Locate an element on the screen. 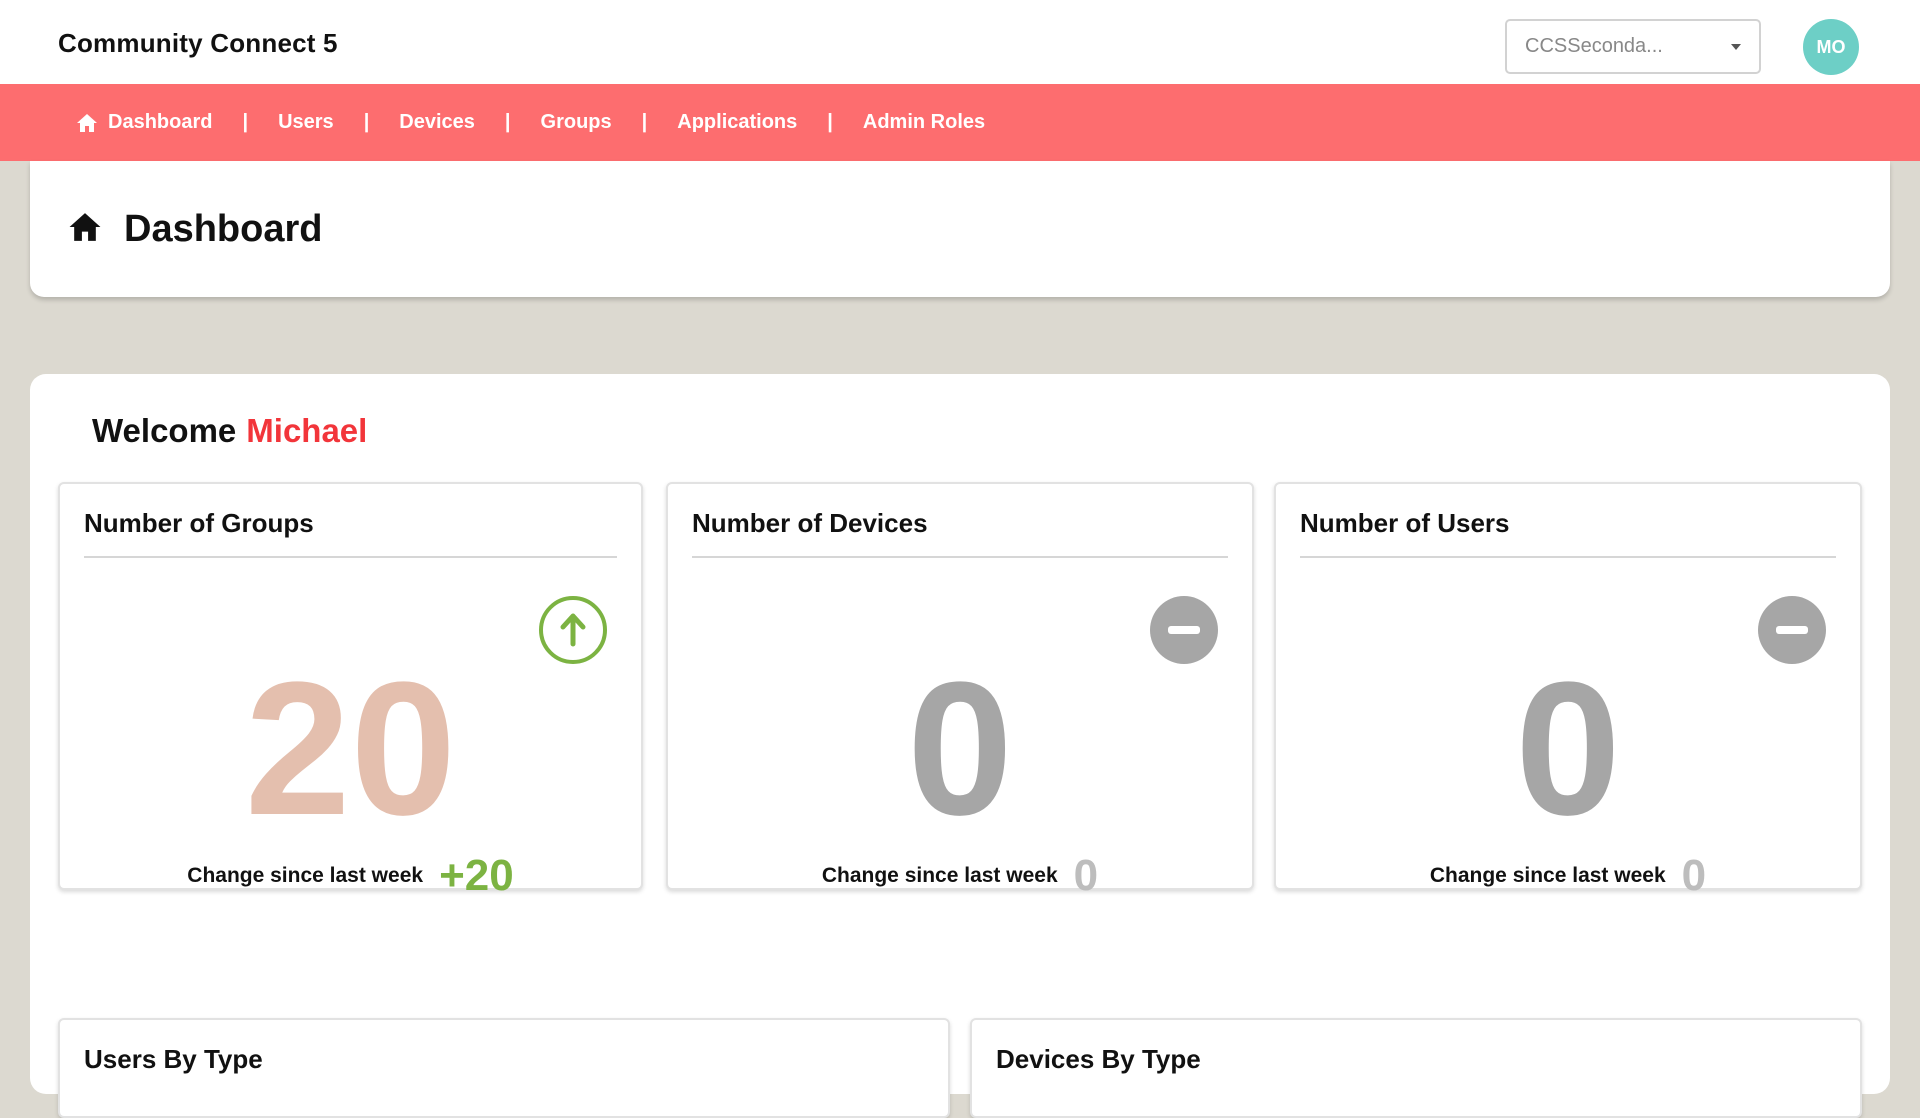 Image resolution: width=1920 pixels, height=1118 pixels. top-bar: Community Connect 5 CCSSeconda... MO is located at coordinates (960, 42).